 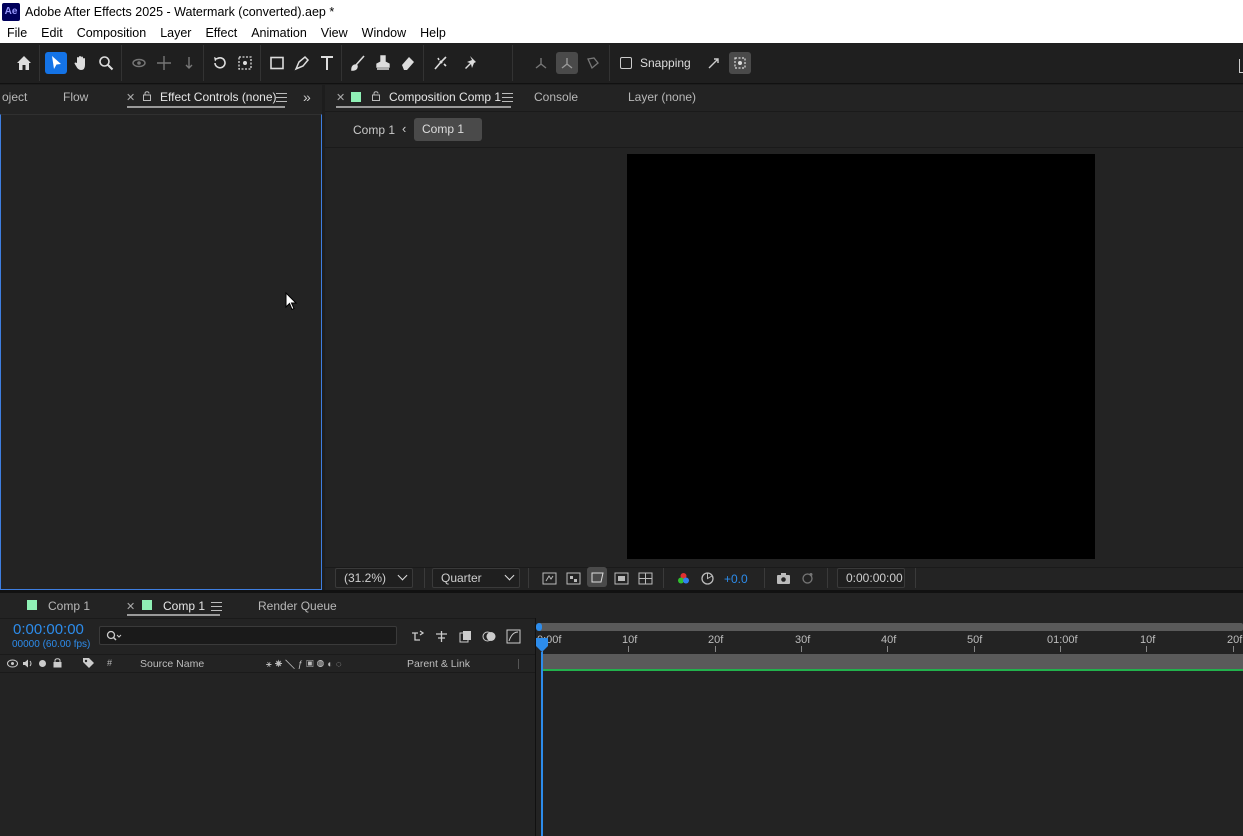 What do you see at coordinates (716, 640) in the screenshot?
I see `ruler-label-20f: 20f` at bounding box center [716, 640].